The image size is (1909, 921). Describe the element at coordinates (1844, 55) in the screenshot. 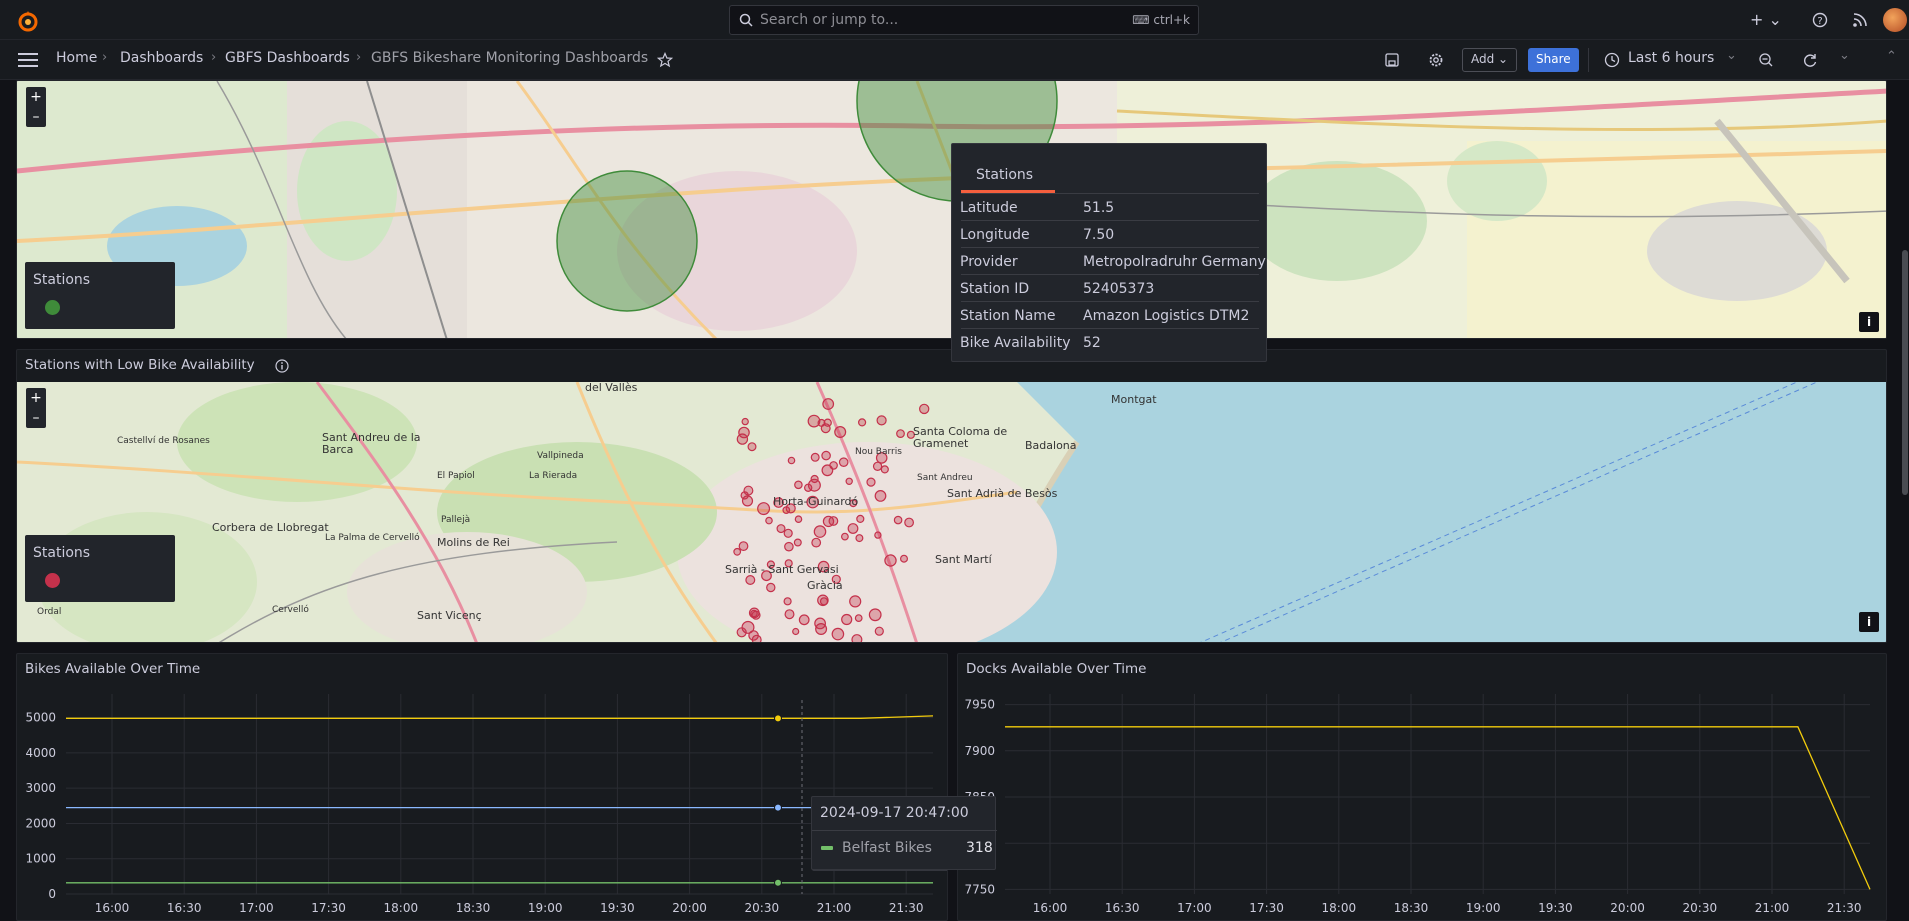

I see `refresh-interval-chevron-icon: ⌄` at that location.